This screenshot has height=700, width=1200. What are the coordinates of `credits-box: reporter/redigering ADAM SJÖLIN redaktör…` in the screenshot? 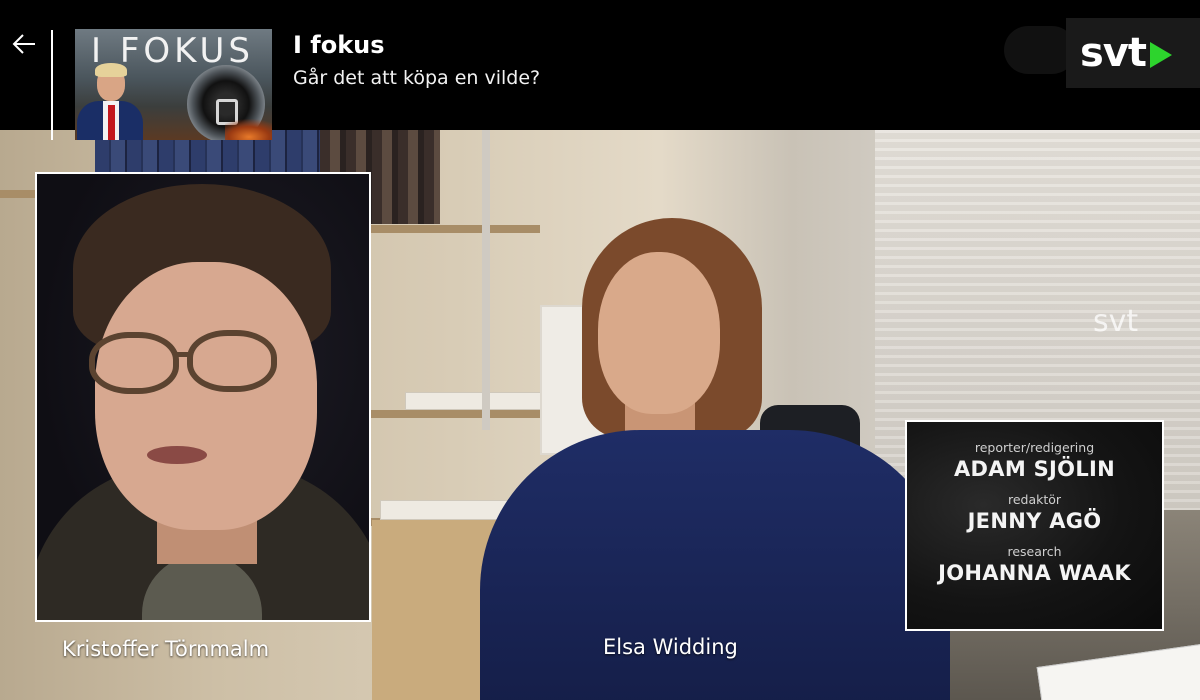 It's located at (1034, 525).